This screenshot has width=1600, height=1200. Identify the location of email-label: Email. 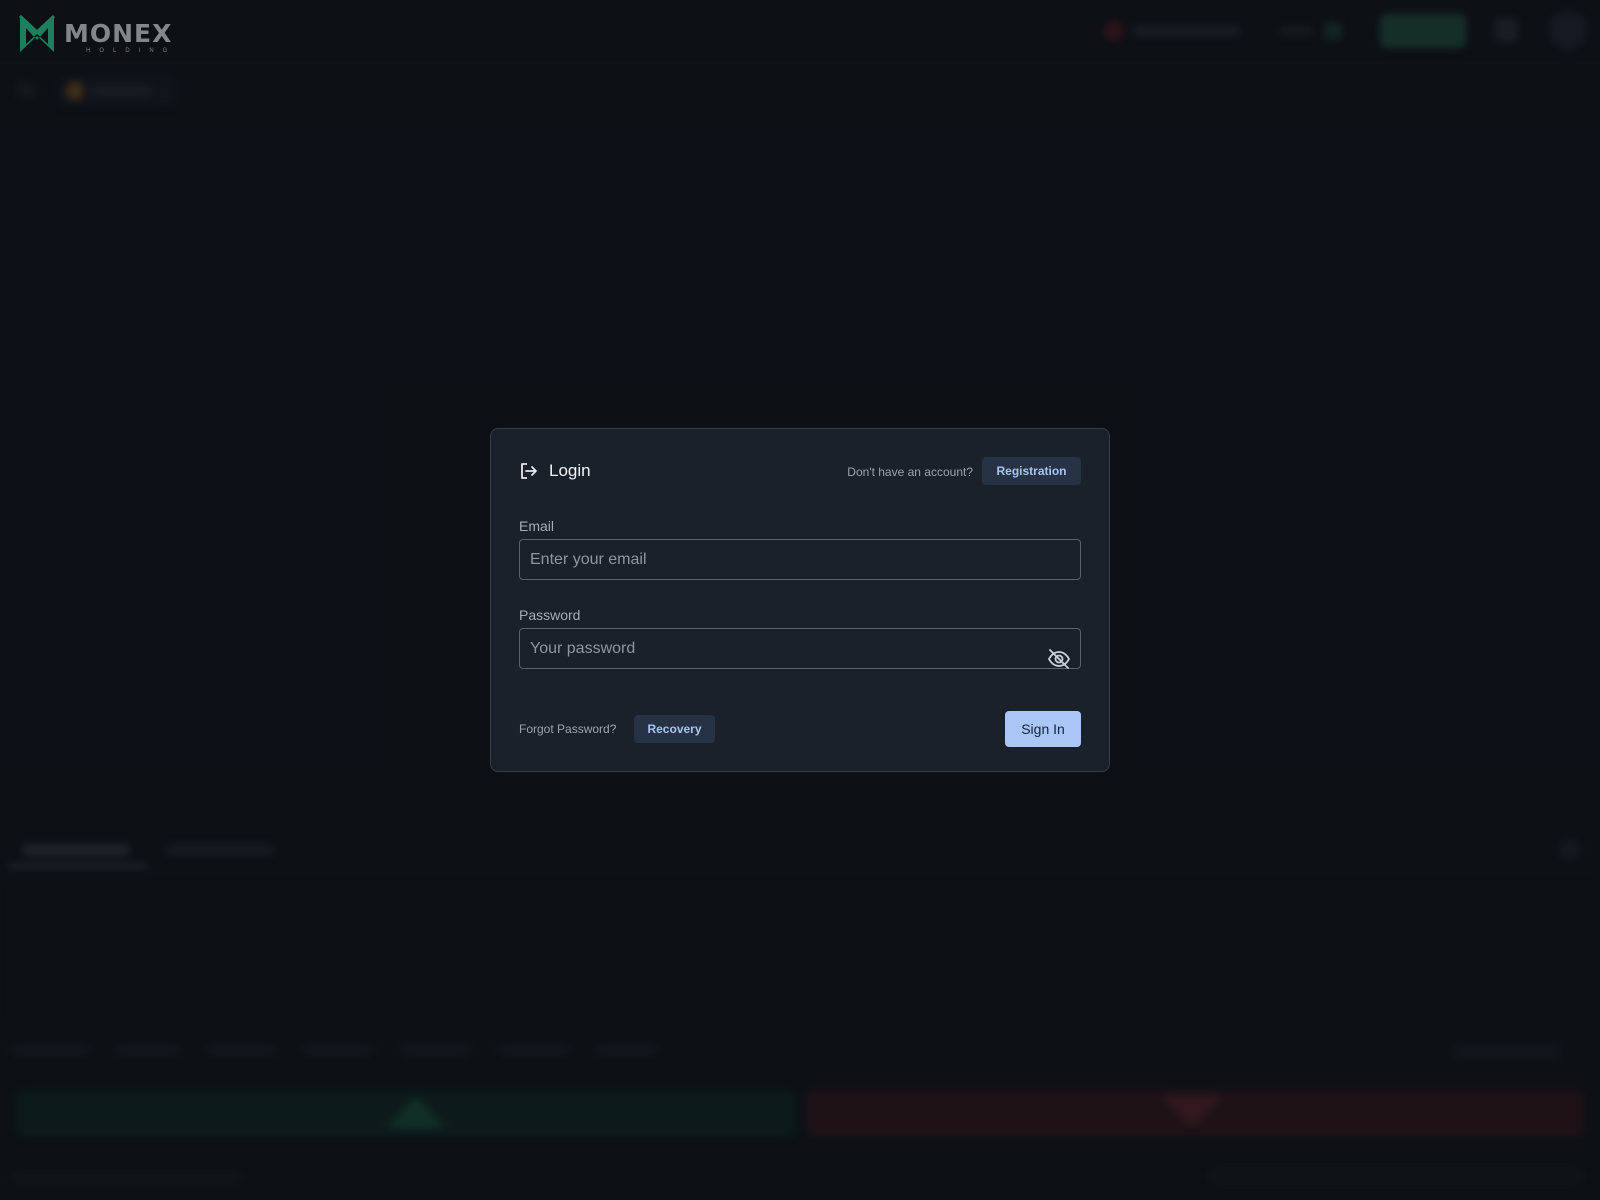
(537, 526).